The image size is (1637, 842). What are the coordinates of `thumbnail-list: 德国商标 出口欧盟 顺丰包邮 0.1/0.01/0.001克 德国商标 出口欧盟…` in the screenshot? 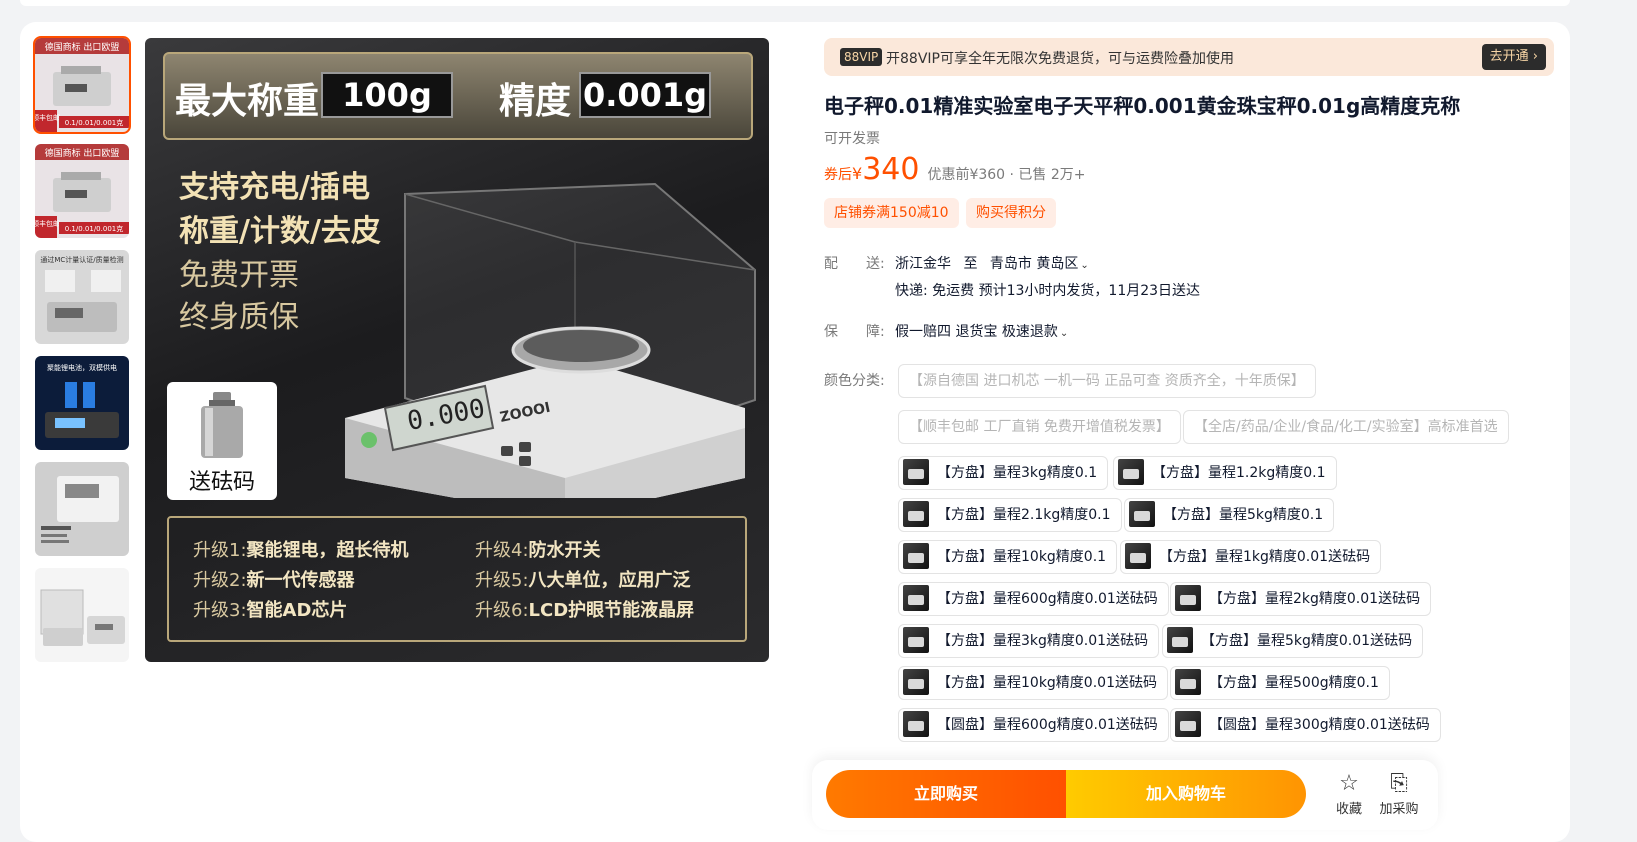 It's located at (82, 355).